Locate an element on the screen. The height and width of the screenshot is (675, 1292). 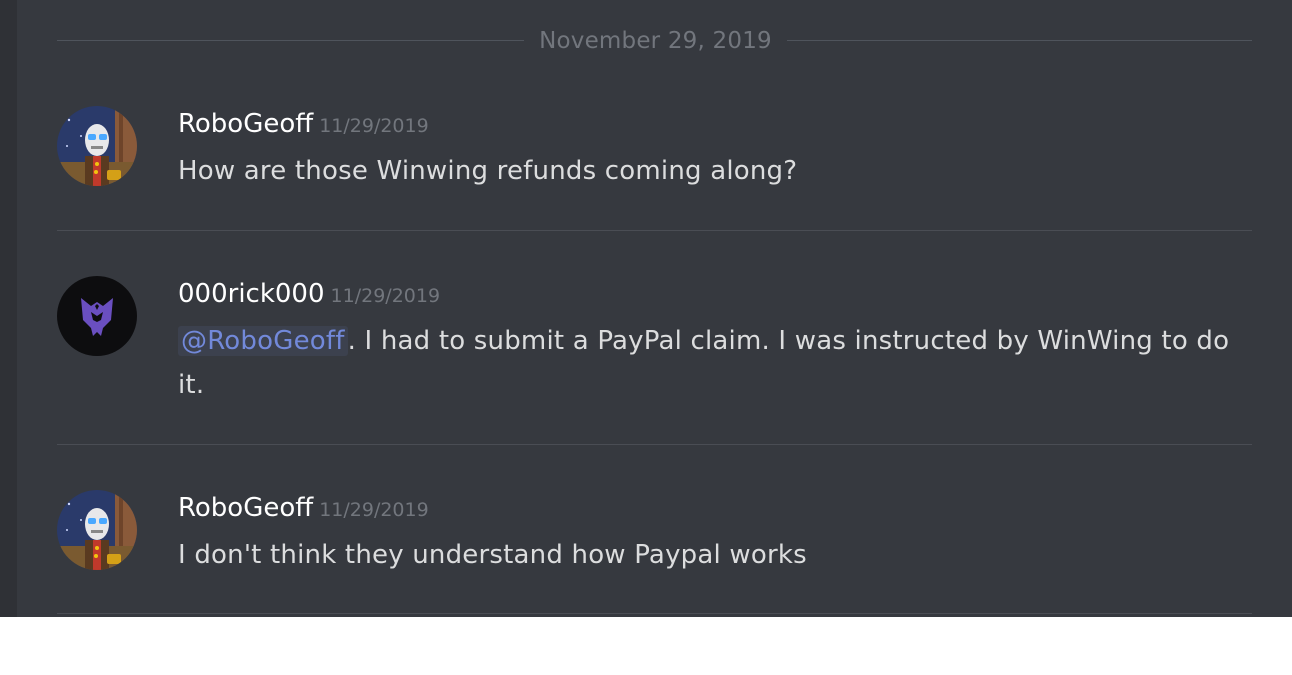
username: 000rick000 is located at coordinates (251, 294).